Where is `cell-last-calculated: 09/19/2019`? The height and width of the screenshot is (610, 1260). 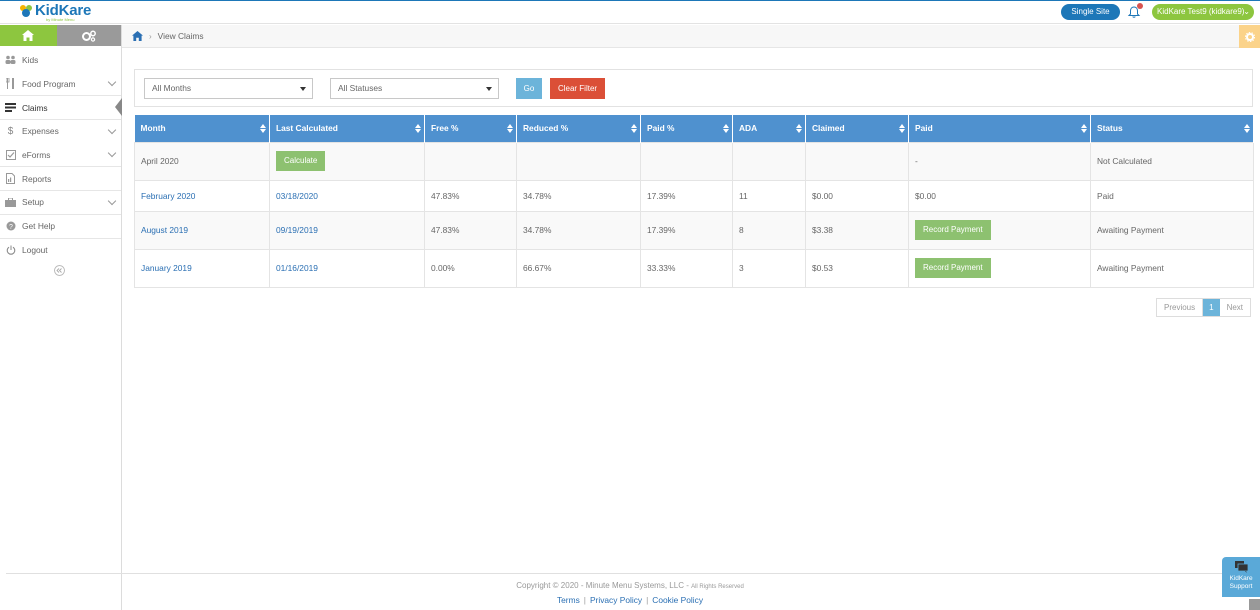
cell-last-calculated: 09/19/2019 is located at coordinates (347, 230).